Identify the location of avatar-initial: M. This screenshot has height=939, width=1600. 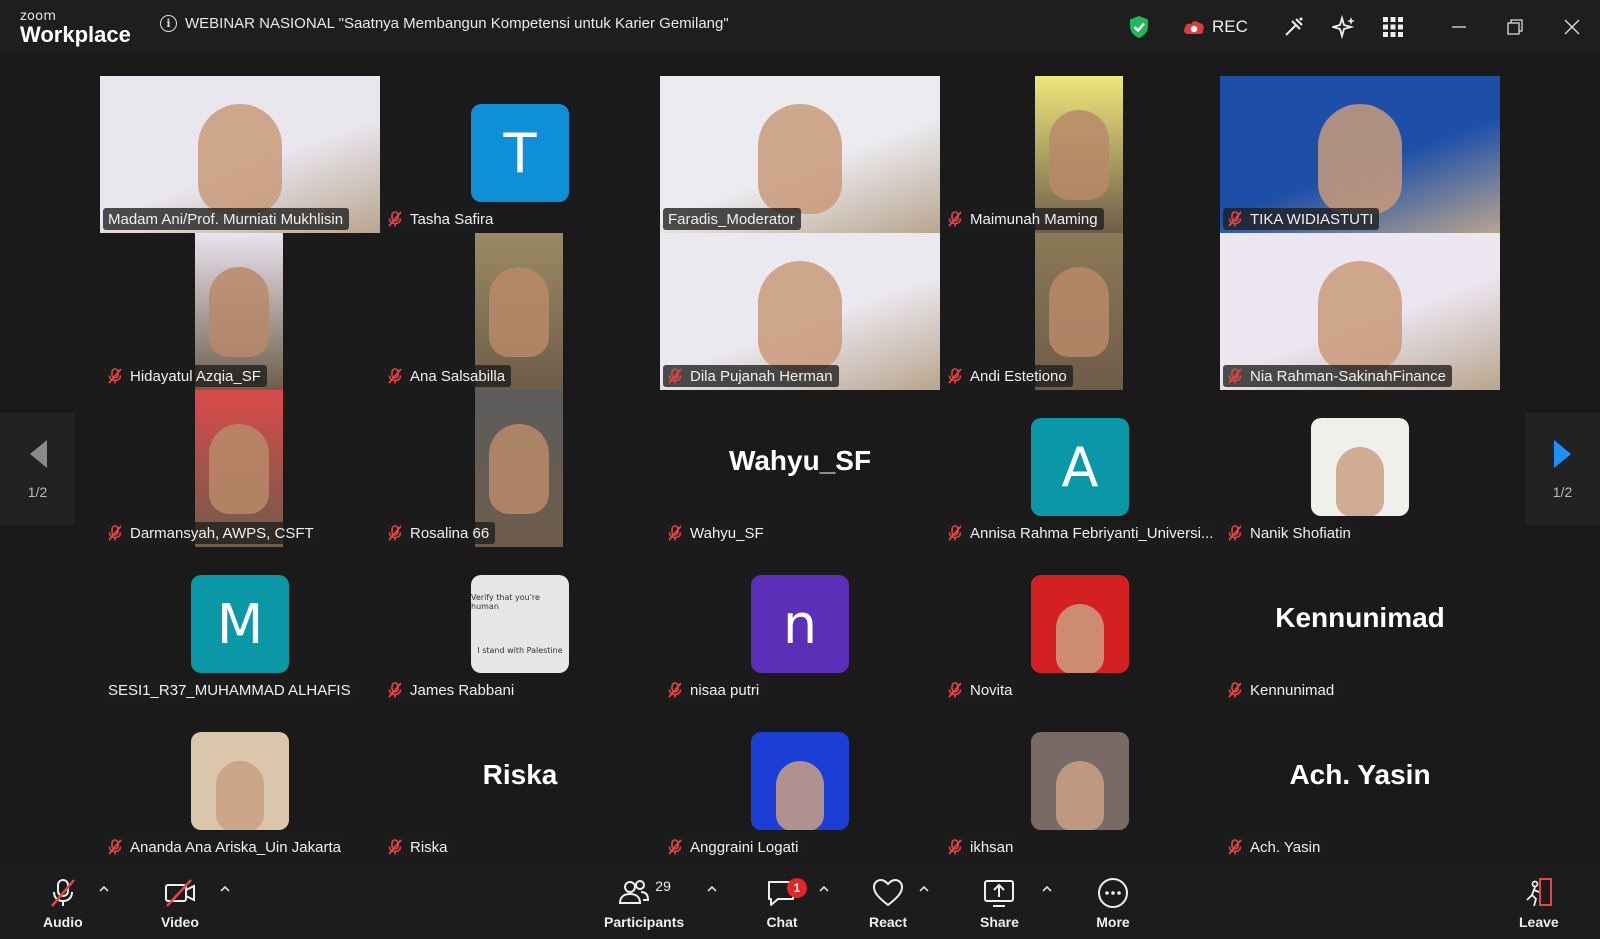
(240, 624).